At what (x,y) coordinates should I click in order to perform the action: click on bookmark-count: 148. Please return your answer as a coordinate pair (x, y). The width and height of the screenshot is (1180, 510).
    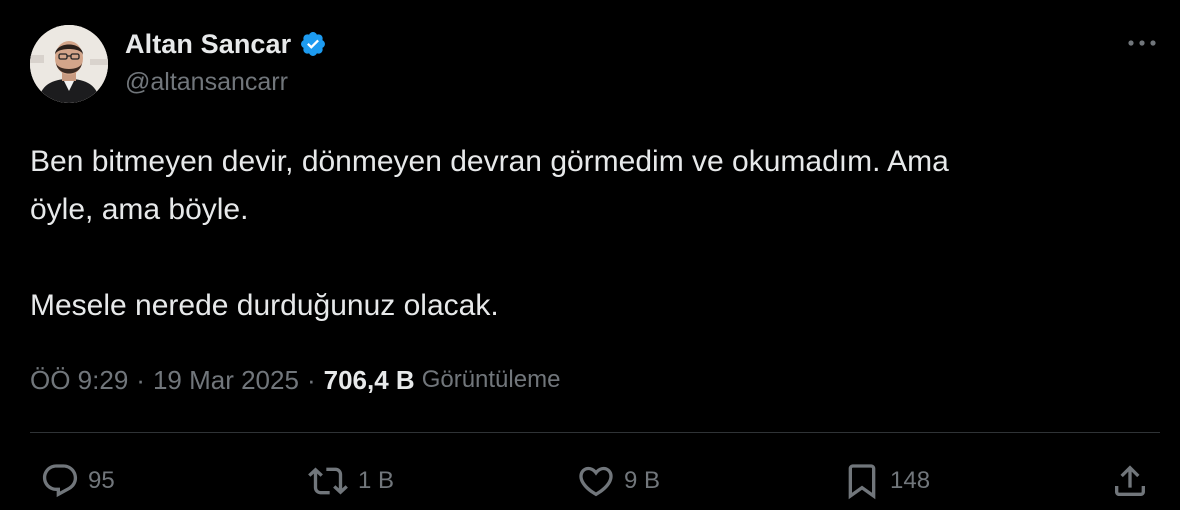
    Looking at the image, I should click on (910, 480).